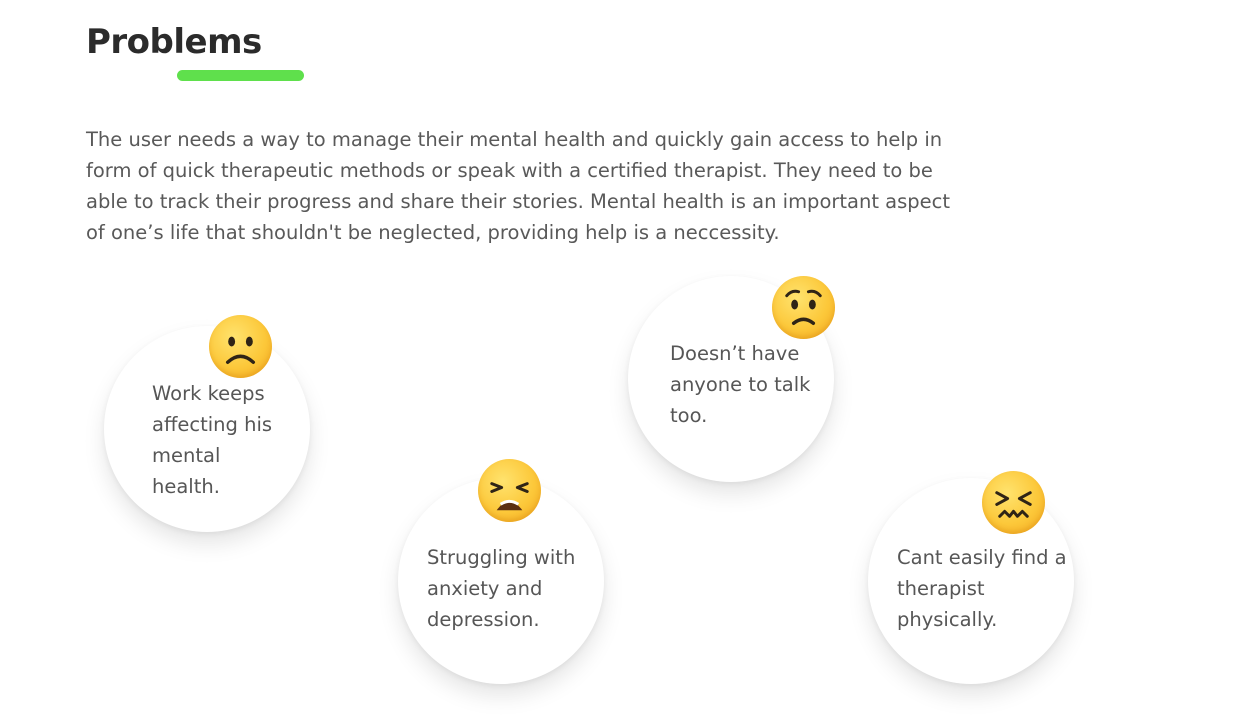 This screenshot has width=1242, height=715. What do you see at coordinates (740, 384) in the screenshot?
I see `problem-text: Doesn’t have anyone to talk too.` at bounding box center [740, 384].